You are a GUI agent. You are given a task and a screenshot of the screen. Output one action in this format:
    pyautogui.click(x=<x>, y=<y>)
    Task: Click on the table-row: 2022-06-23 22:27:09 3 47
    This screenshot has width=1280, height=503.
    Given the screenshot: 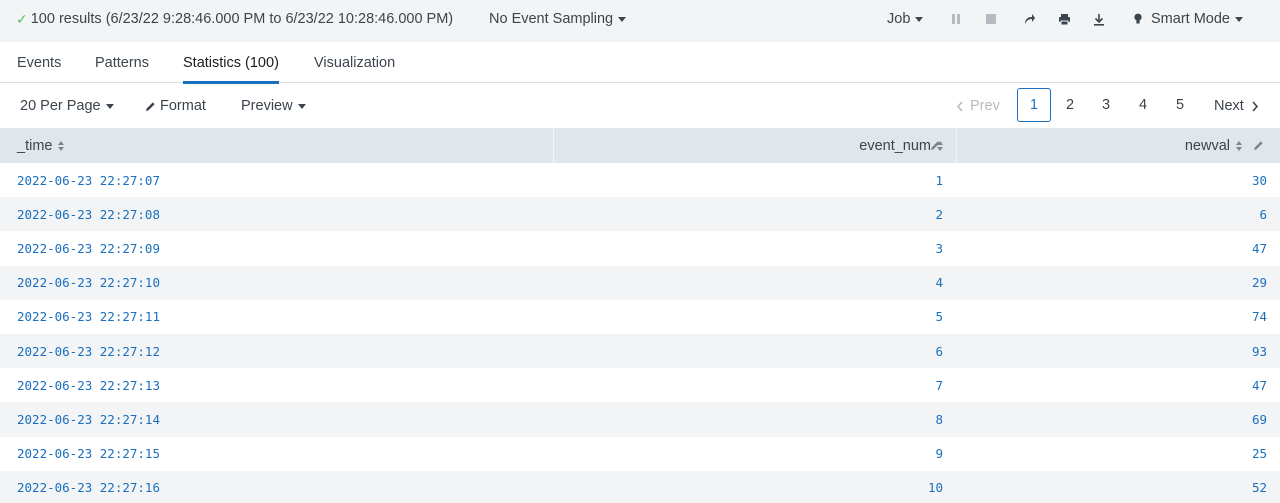 What is the action you would take?
    pyautogui.click(x=640, y=248)
    